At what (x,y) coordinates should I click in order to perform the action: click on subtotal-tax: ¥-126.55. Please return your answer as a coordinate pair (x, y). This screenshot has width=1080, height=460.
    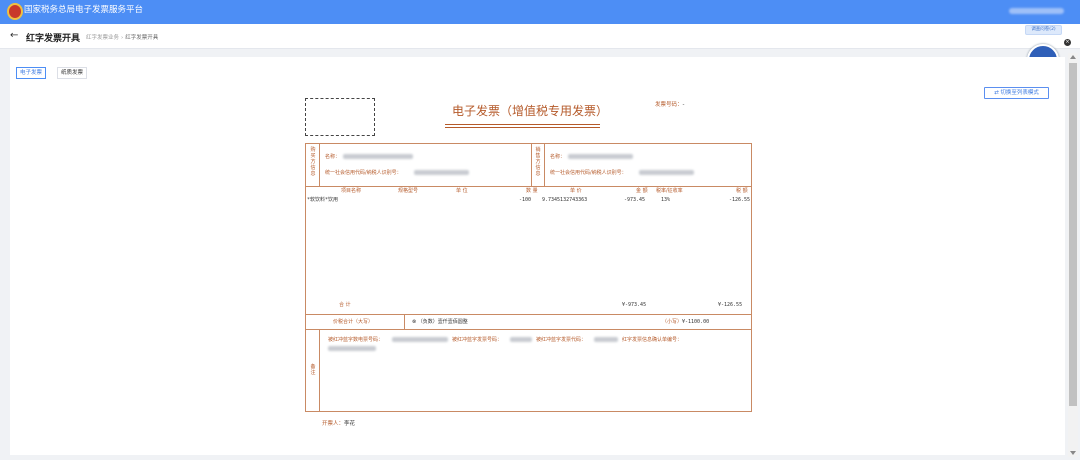
    Looking at the image, I should click on (730, 305).